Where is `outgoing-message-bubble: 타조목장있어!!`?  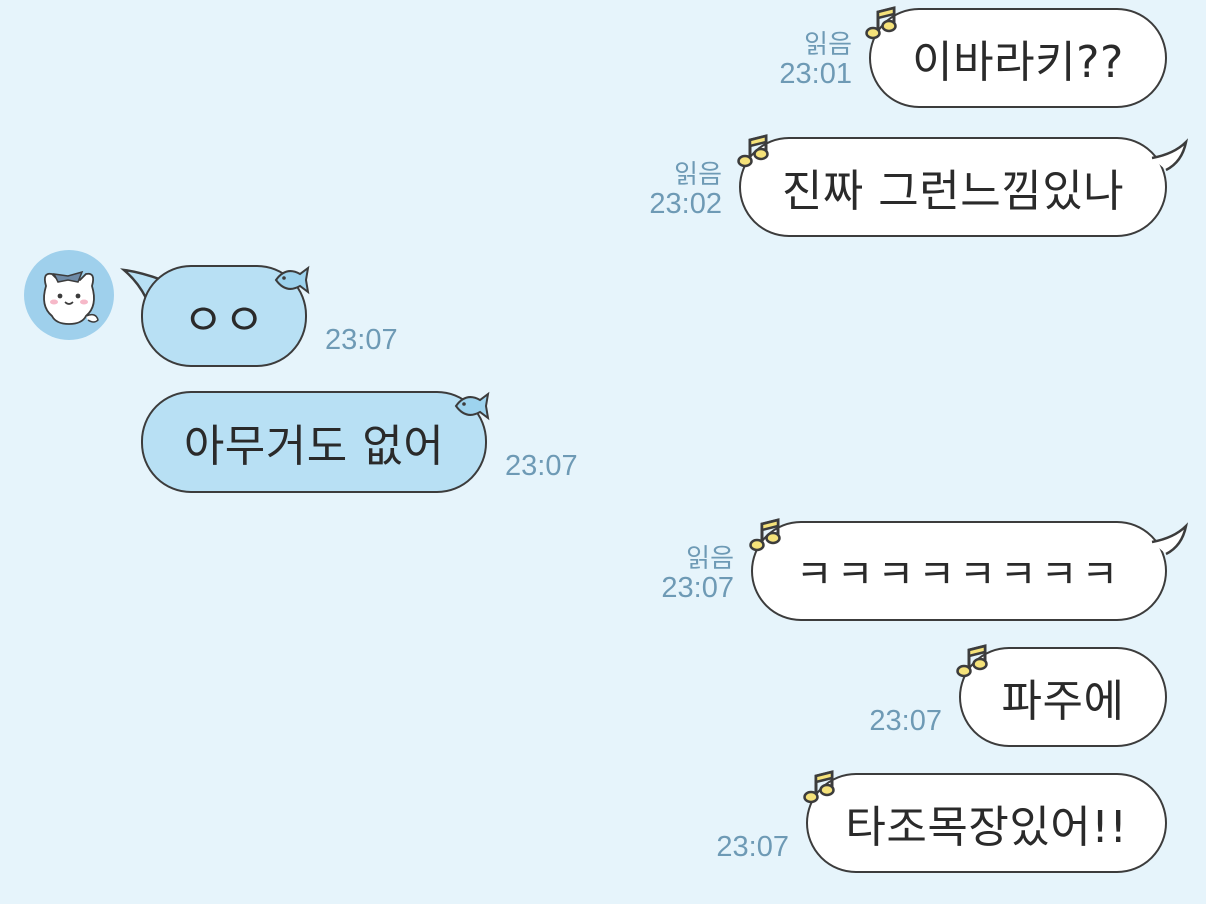 outgoing-message-bubble: 타조목장있어!! is located at coordinates (986, 823).